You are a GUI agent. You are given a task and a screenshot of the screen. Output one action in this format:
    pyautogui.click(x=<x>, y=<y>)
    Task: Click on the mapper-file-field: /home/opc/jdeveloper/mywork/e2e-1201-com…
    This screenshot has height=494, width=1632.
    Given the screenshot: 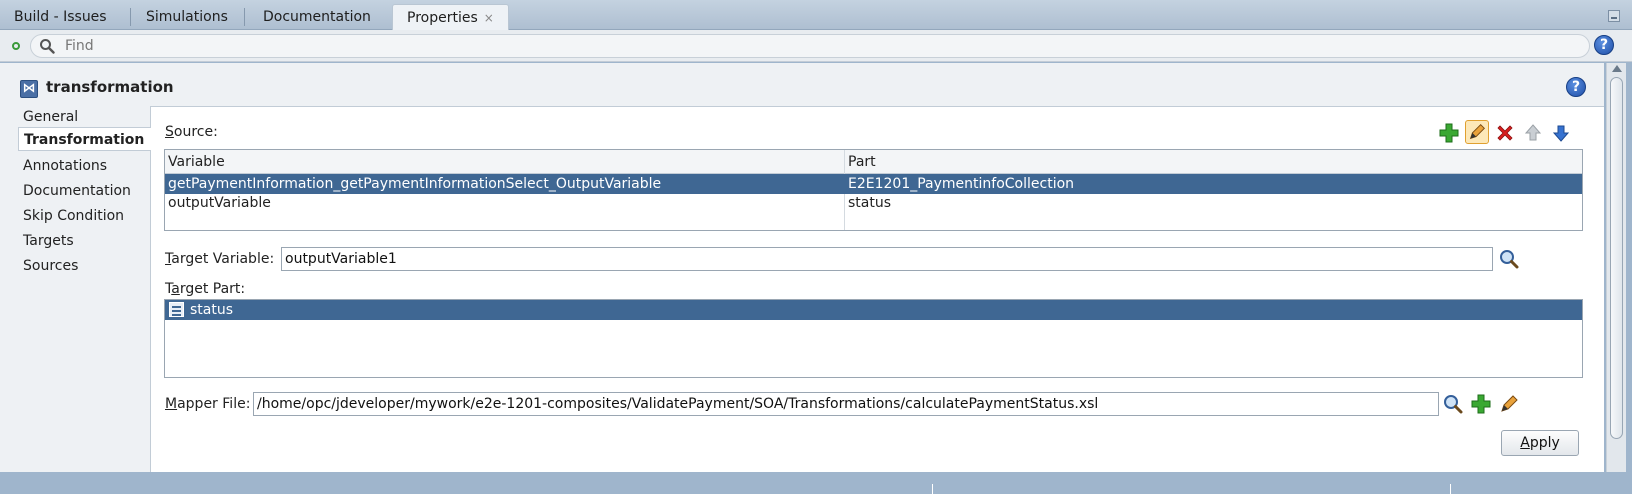 What is the action you would take?
    pyautogui.click(x=846, y=404)
    